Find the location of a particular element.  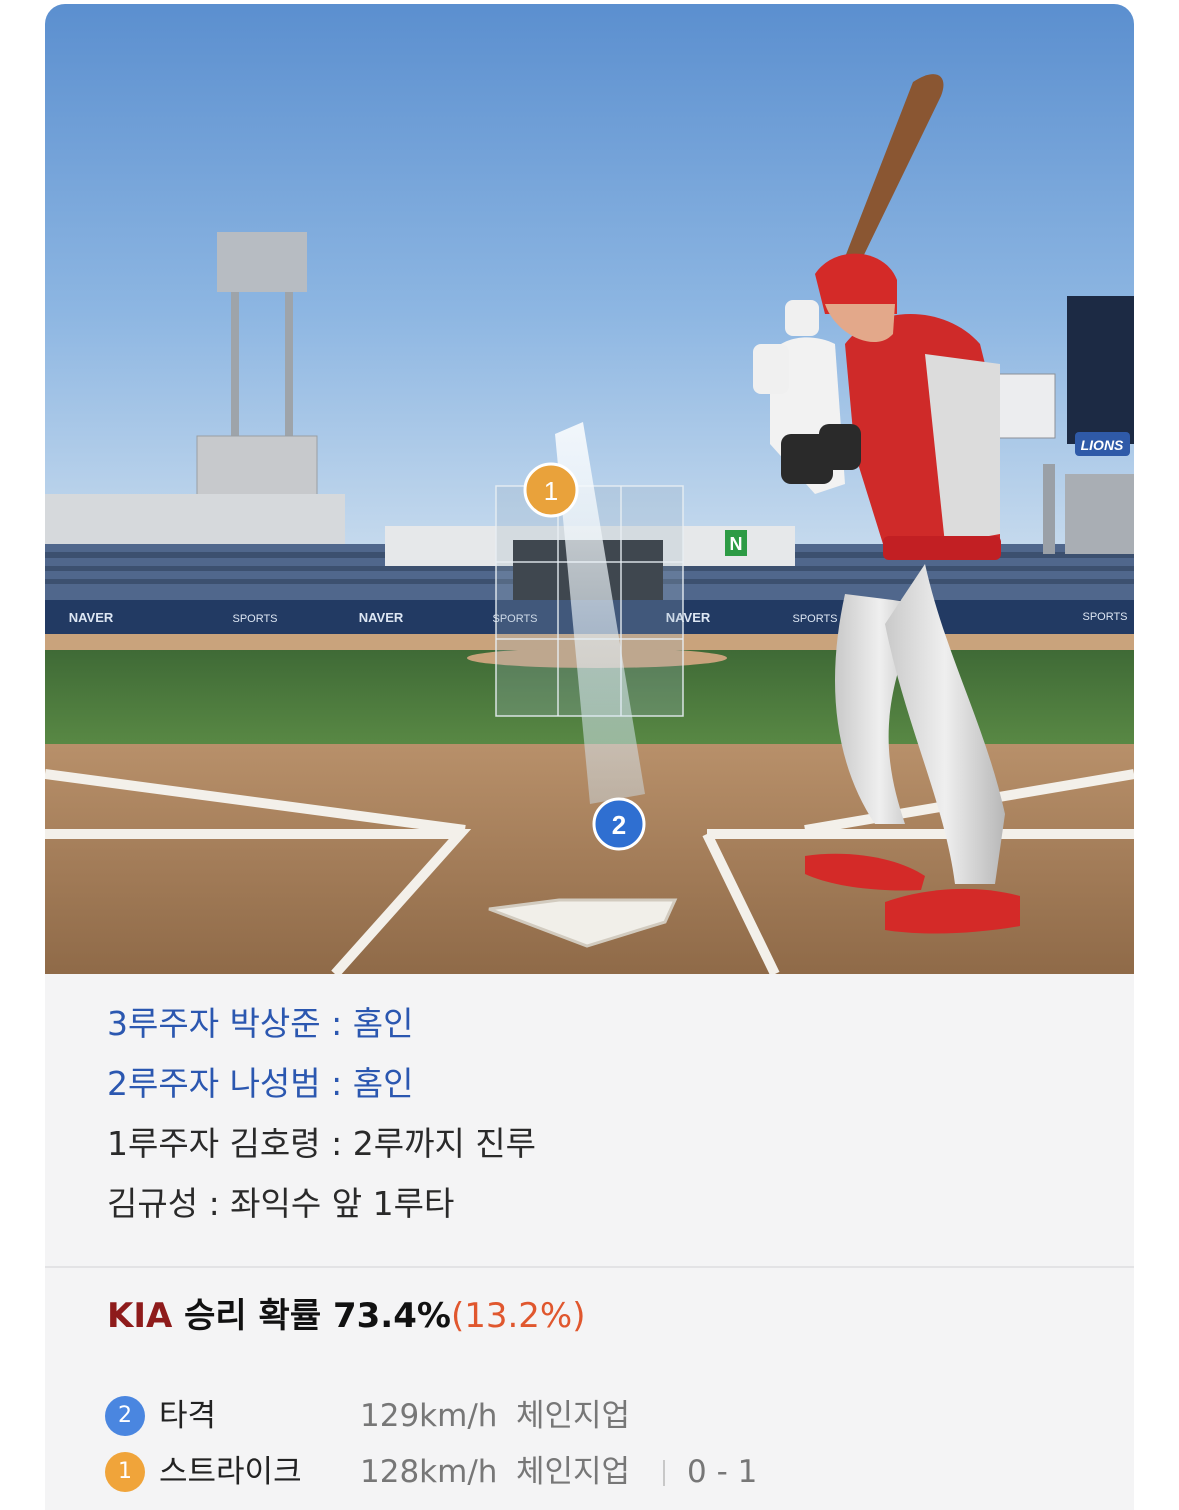

pitch-marker-1: 1 is located at coordinates (551, 490).